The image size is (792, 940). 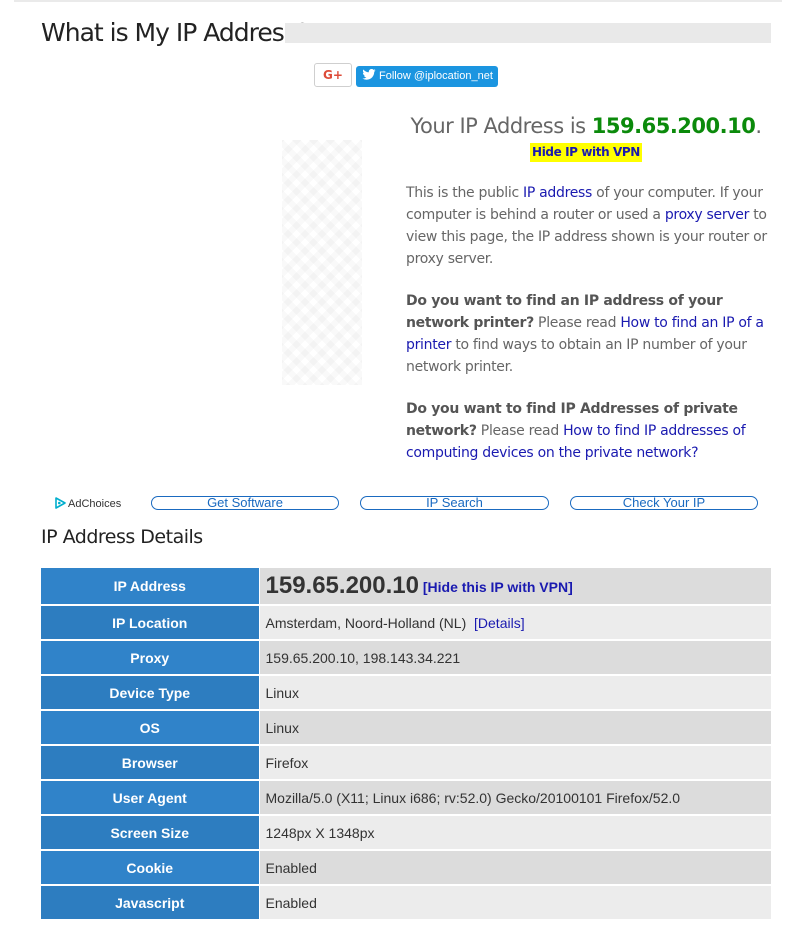 I want to click on google-plus-icon: G+, so click(x=333, y=75).